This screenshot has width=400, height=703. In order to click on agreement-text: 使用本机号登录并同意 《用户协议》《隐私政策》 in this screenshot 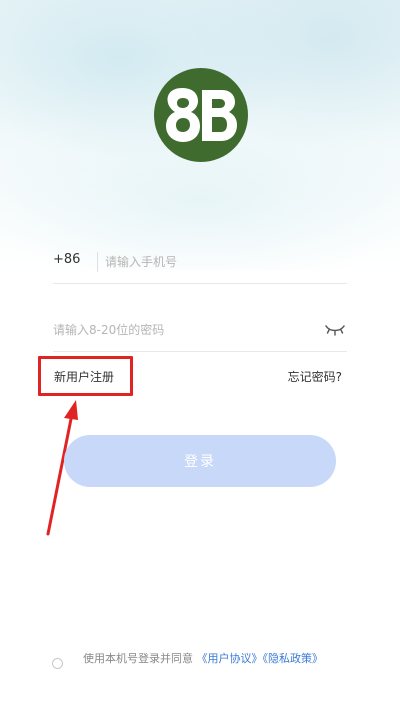, I will do `click(218, 658)`.